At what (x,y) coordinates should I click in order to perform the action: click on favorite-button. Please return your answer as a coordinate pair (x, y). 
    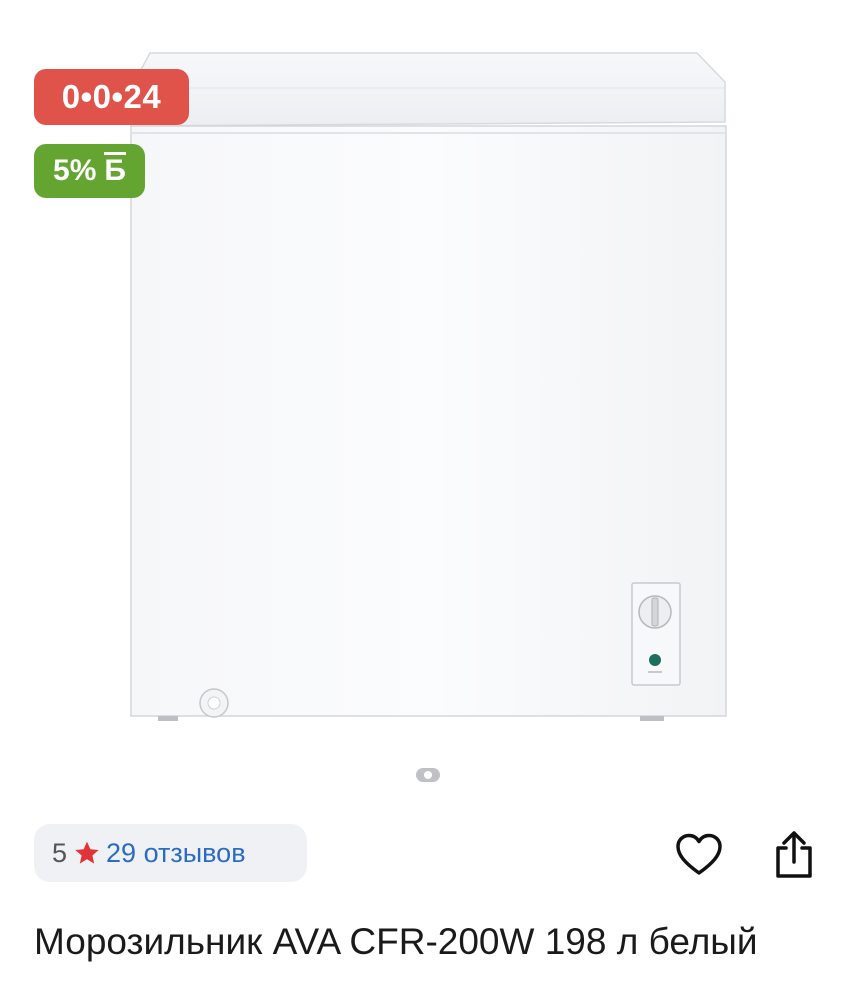
    Looking at the image, I should click on (699, 855).